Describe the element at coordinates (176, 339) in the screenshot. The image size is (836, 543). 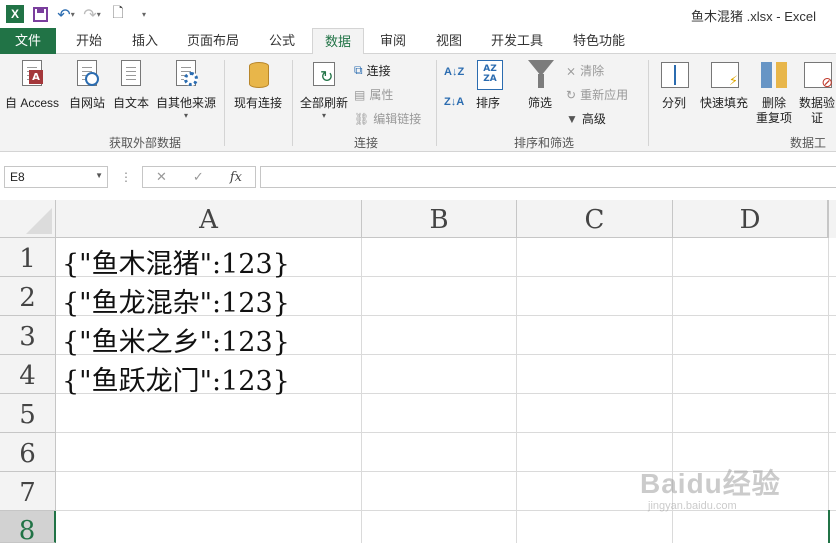
I see `cell-a3: {"鱼米之乡":123}` at that location.